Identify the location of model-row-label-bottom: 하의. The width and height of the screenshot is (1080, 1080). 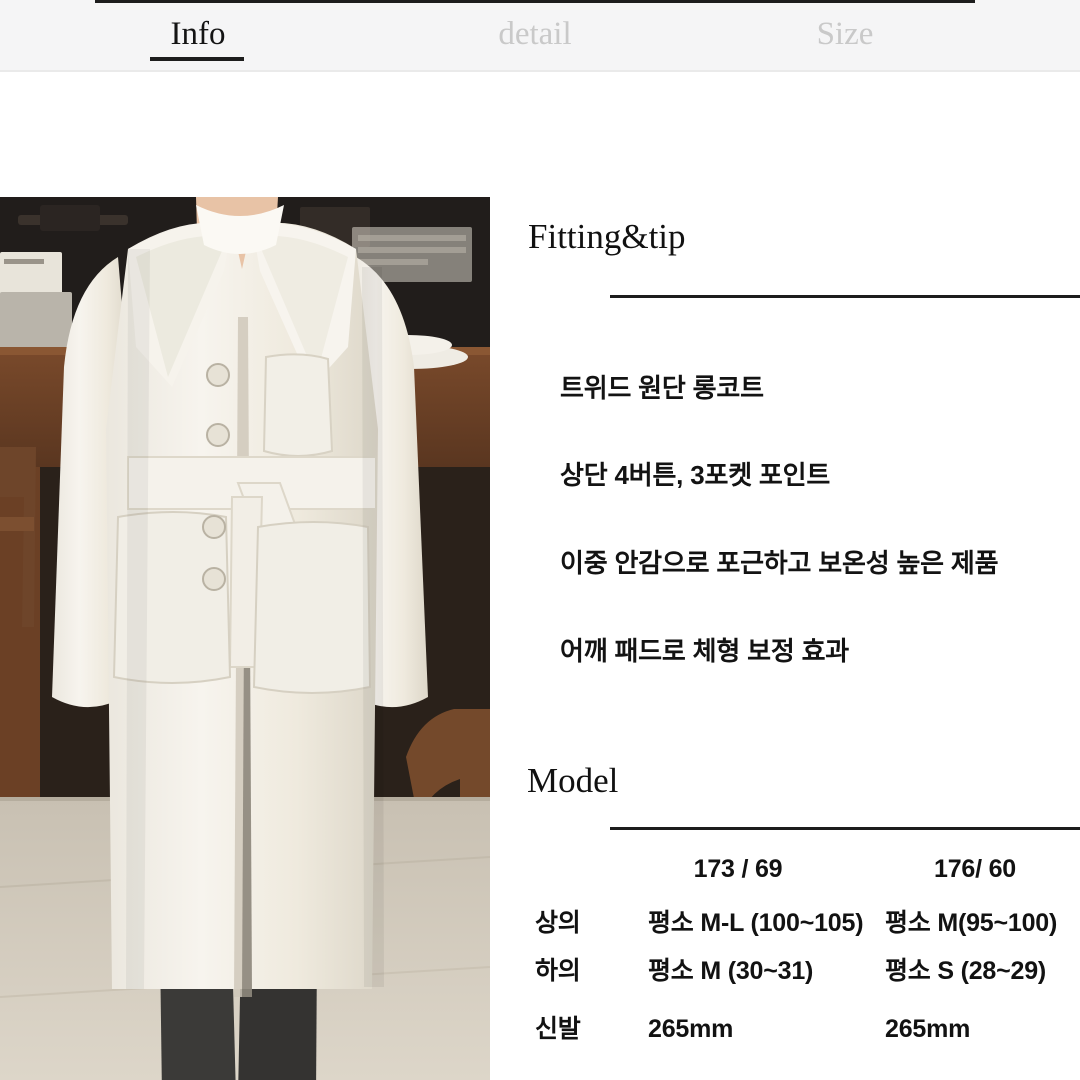
(558, 971).